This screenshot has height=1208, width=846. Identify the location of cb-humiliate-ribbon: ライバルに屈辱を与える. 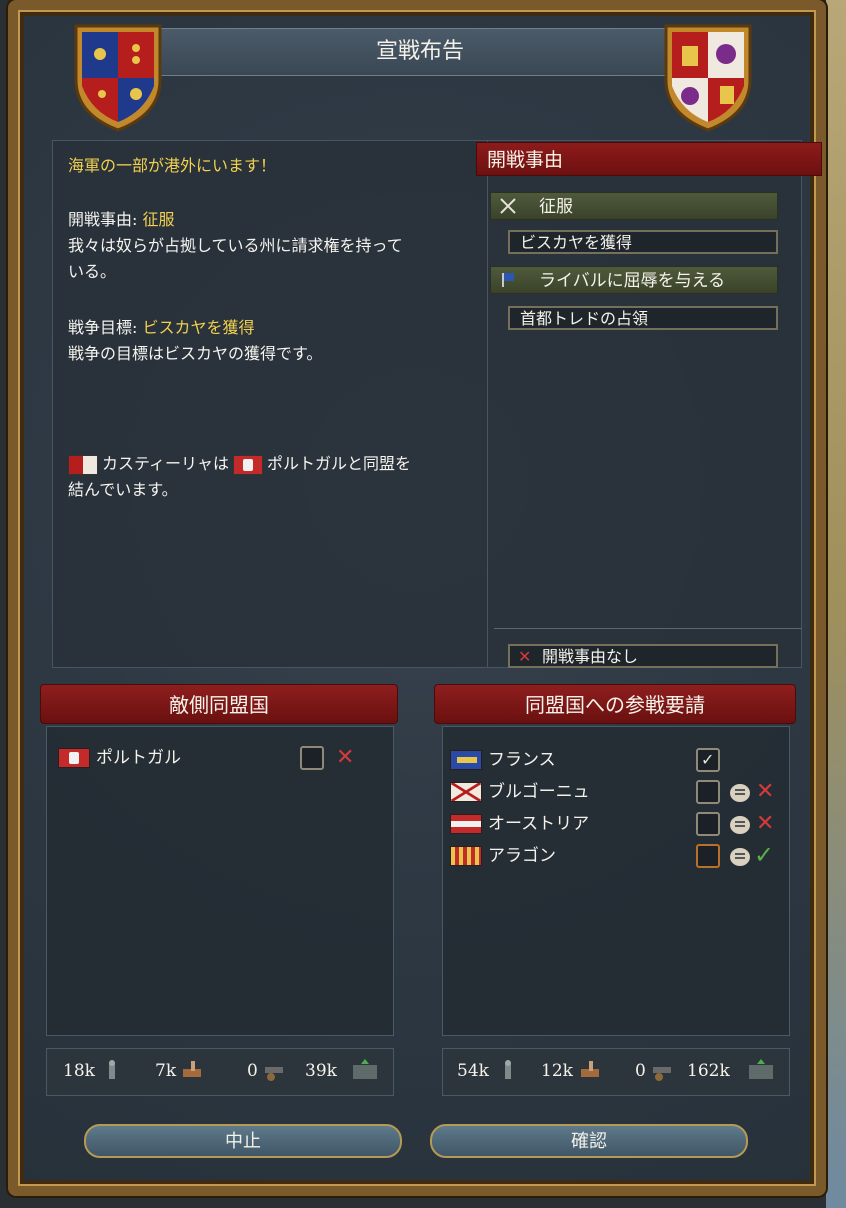
(634, 280).